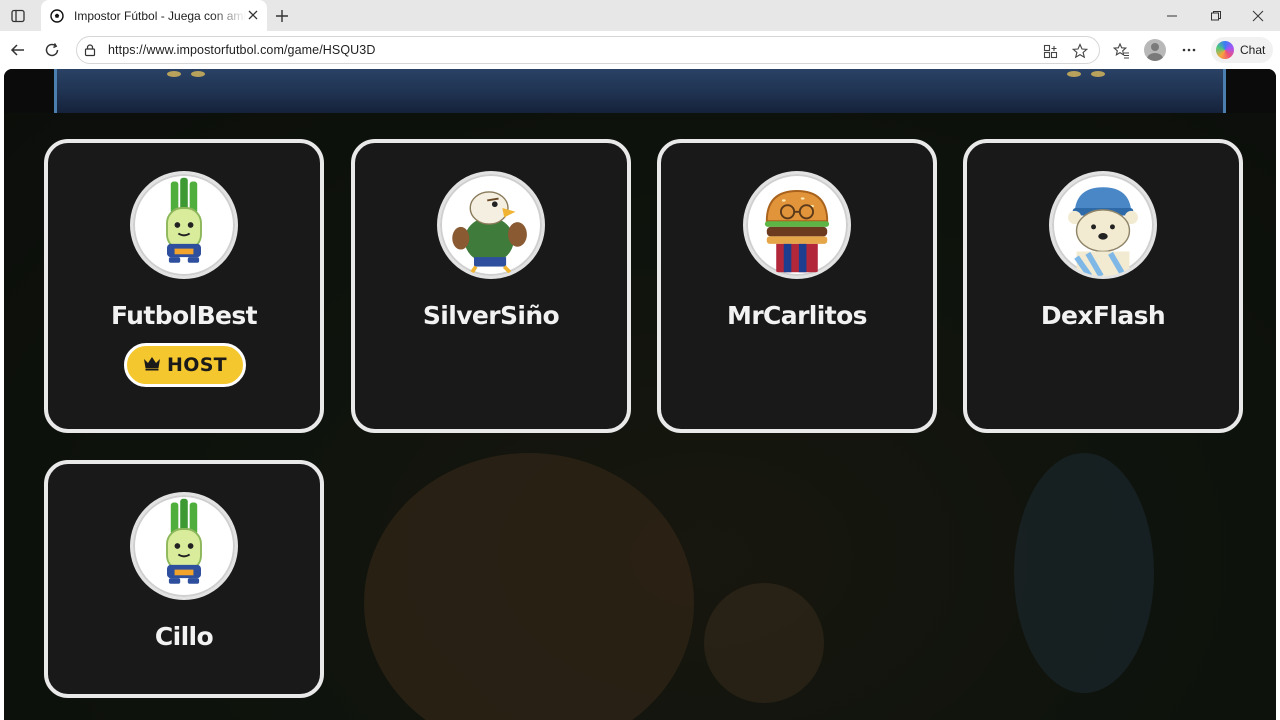  I want to click on stadium-banner, so click(640, 91).